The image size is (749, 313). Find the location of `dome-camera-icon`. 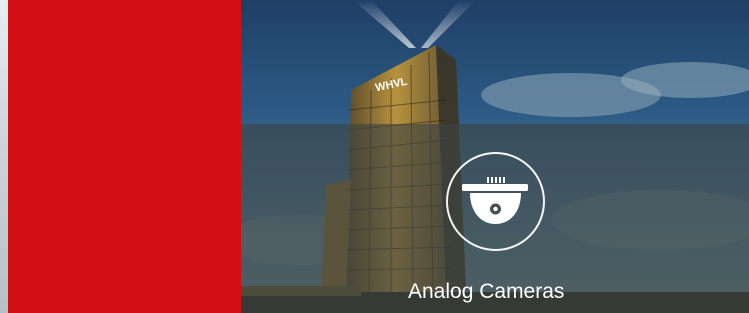

dome-camera-icon is located at coordinates (495, 201).